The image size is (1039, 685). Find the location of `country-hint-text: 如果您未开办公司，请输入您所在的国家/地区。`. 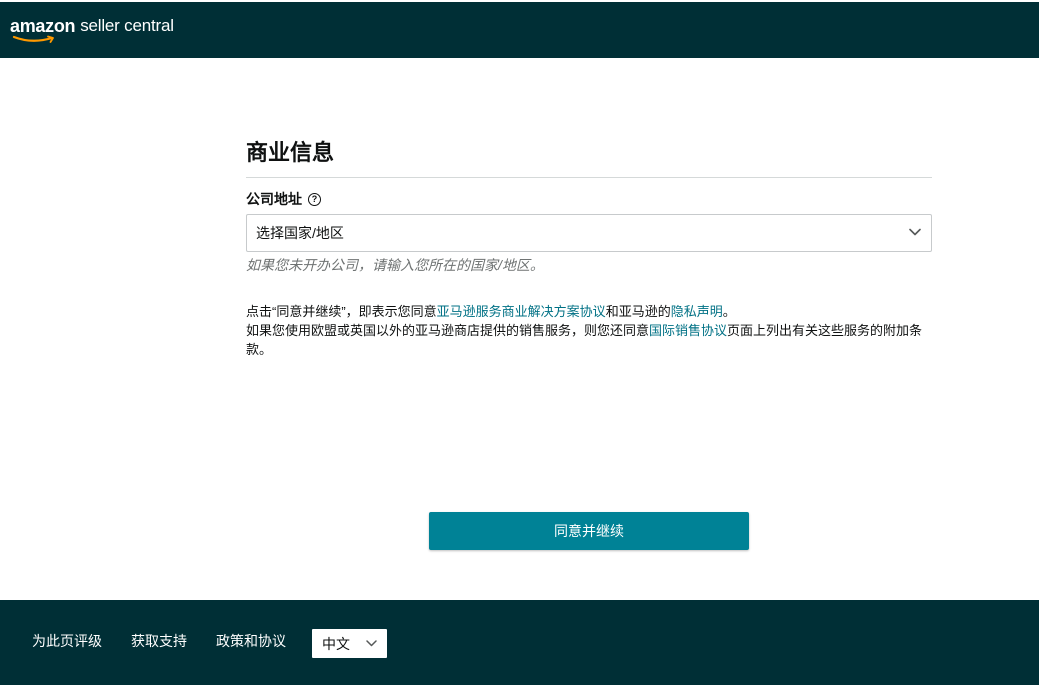

country-hint-text: 如果您未开办公司，请输入您所在的国家/地区。 is located at coordinates (395, 265).